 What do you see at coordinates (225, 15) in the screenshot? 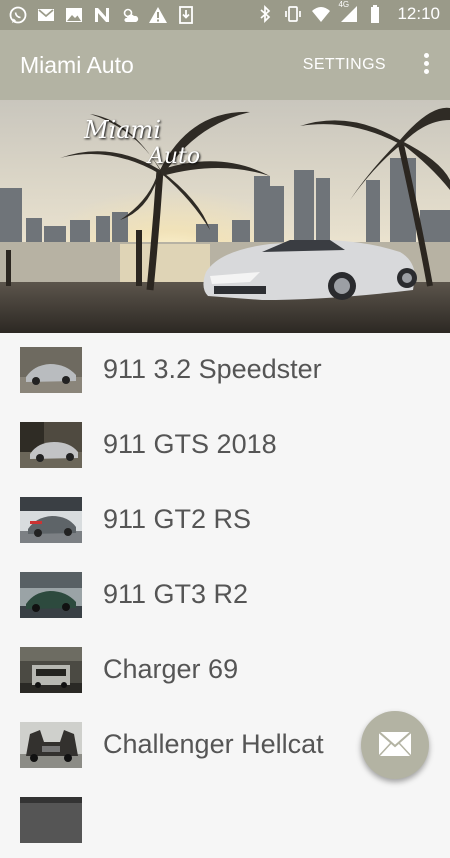
I see `status-bar: 4G 12:10` at bounding box center [225, 15].